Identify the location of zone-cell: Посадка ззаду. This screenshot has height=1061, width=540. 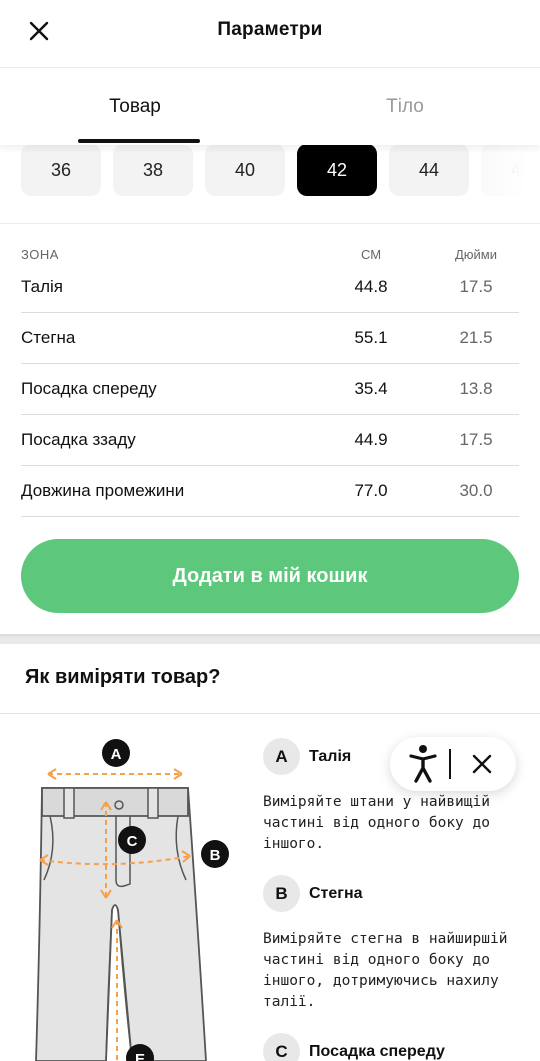
(78, 439).